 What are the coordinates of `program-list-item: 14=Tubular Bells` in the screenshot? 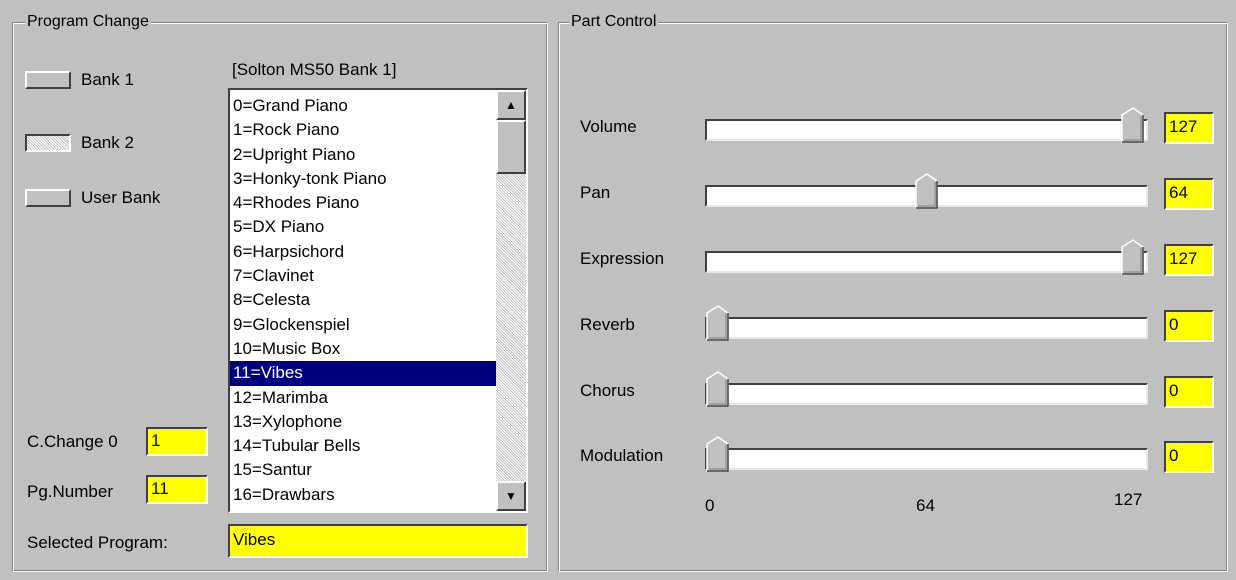 It's located at (363, 446).